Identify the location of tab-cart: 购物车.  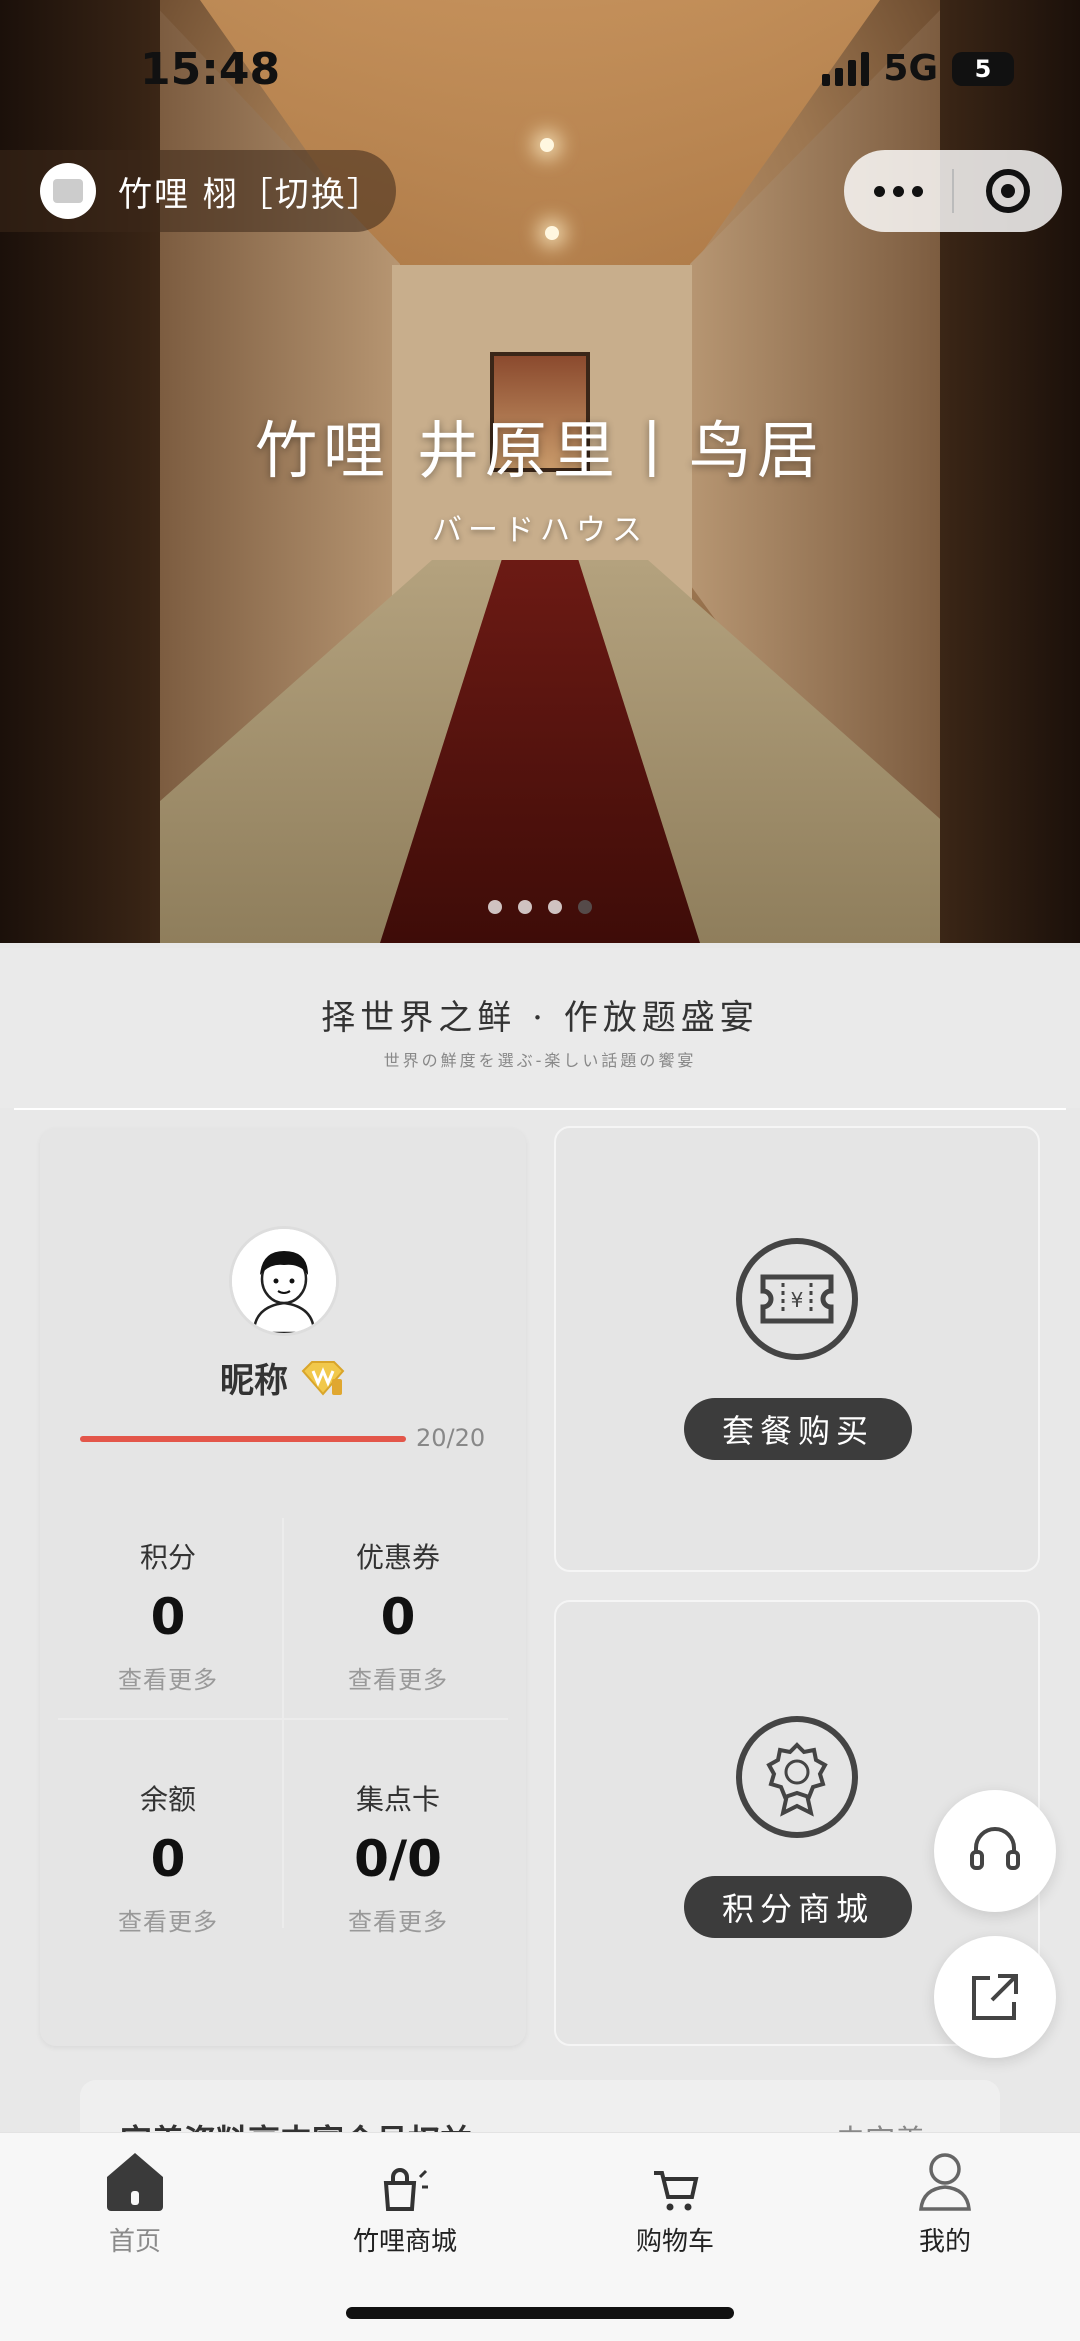
(675, 2200).